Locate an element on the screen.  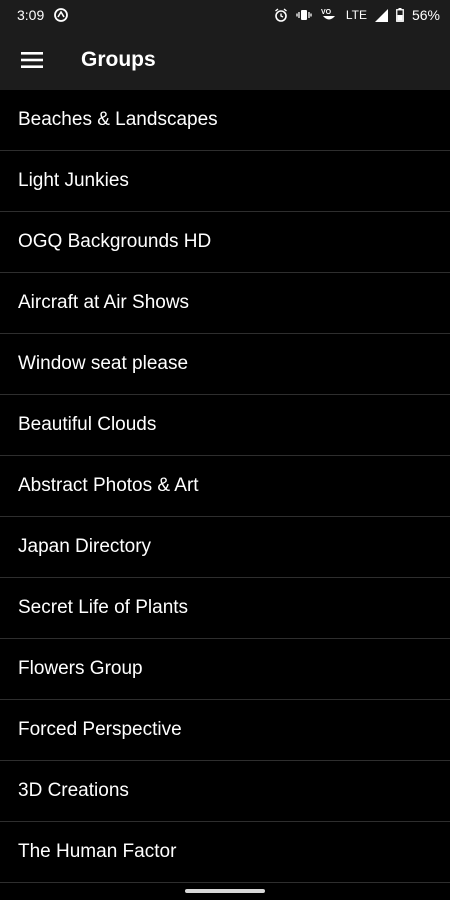
list-item: Beaches & Landscapes is located at coordinates (225, 120).